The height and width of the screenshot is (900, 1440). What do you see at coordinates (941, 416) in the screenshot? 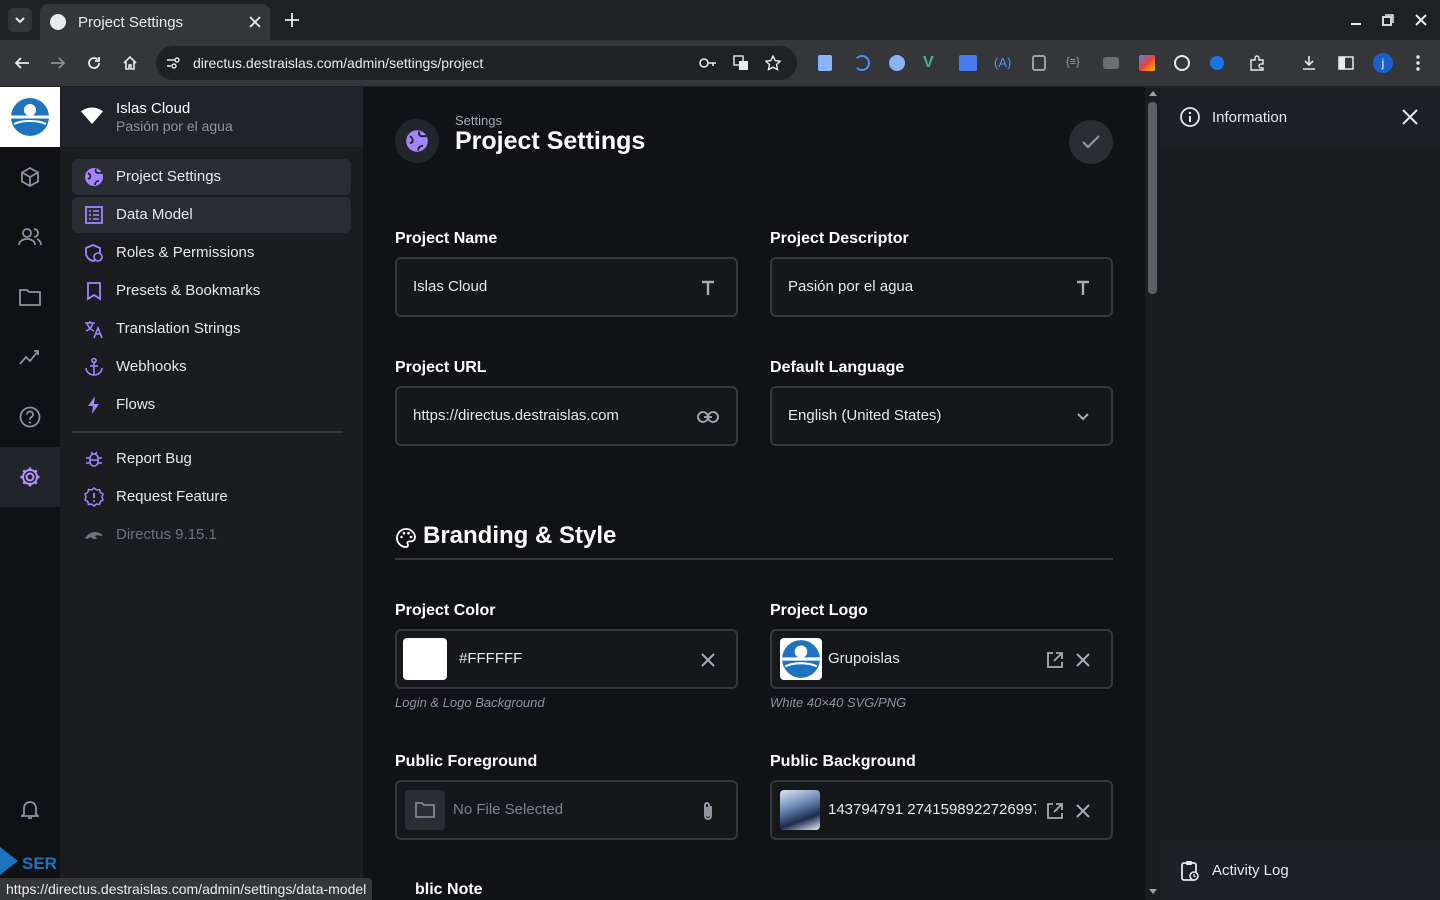
I see `default-language-select: English (United States)` at bounding box center [941, 416].